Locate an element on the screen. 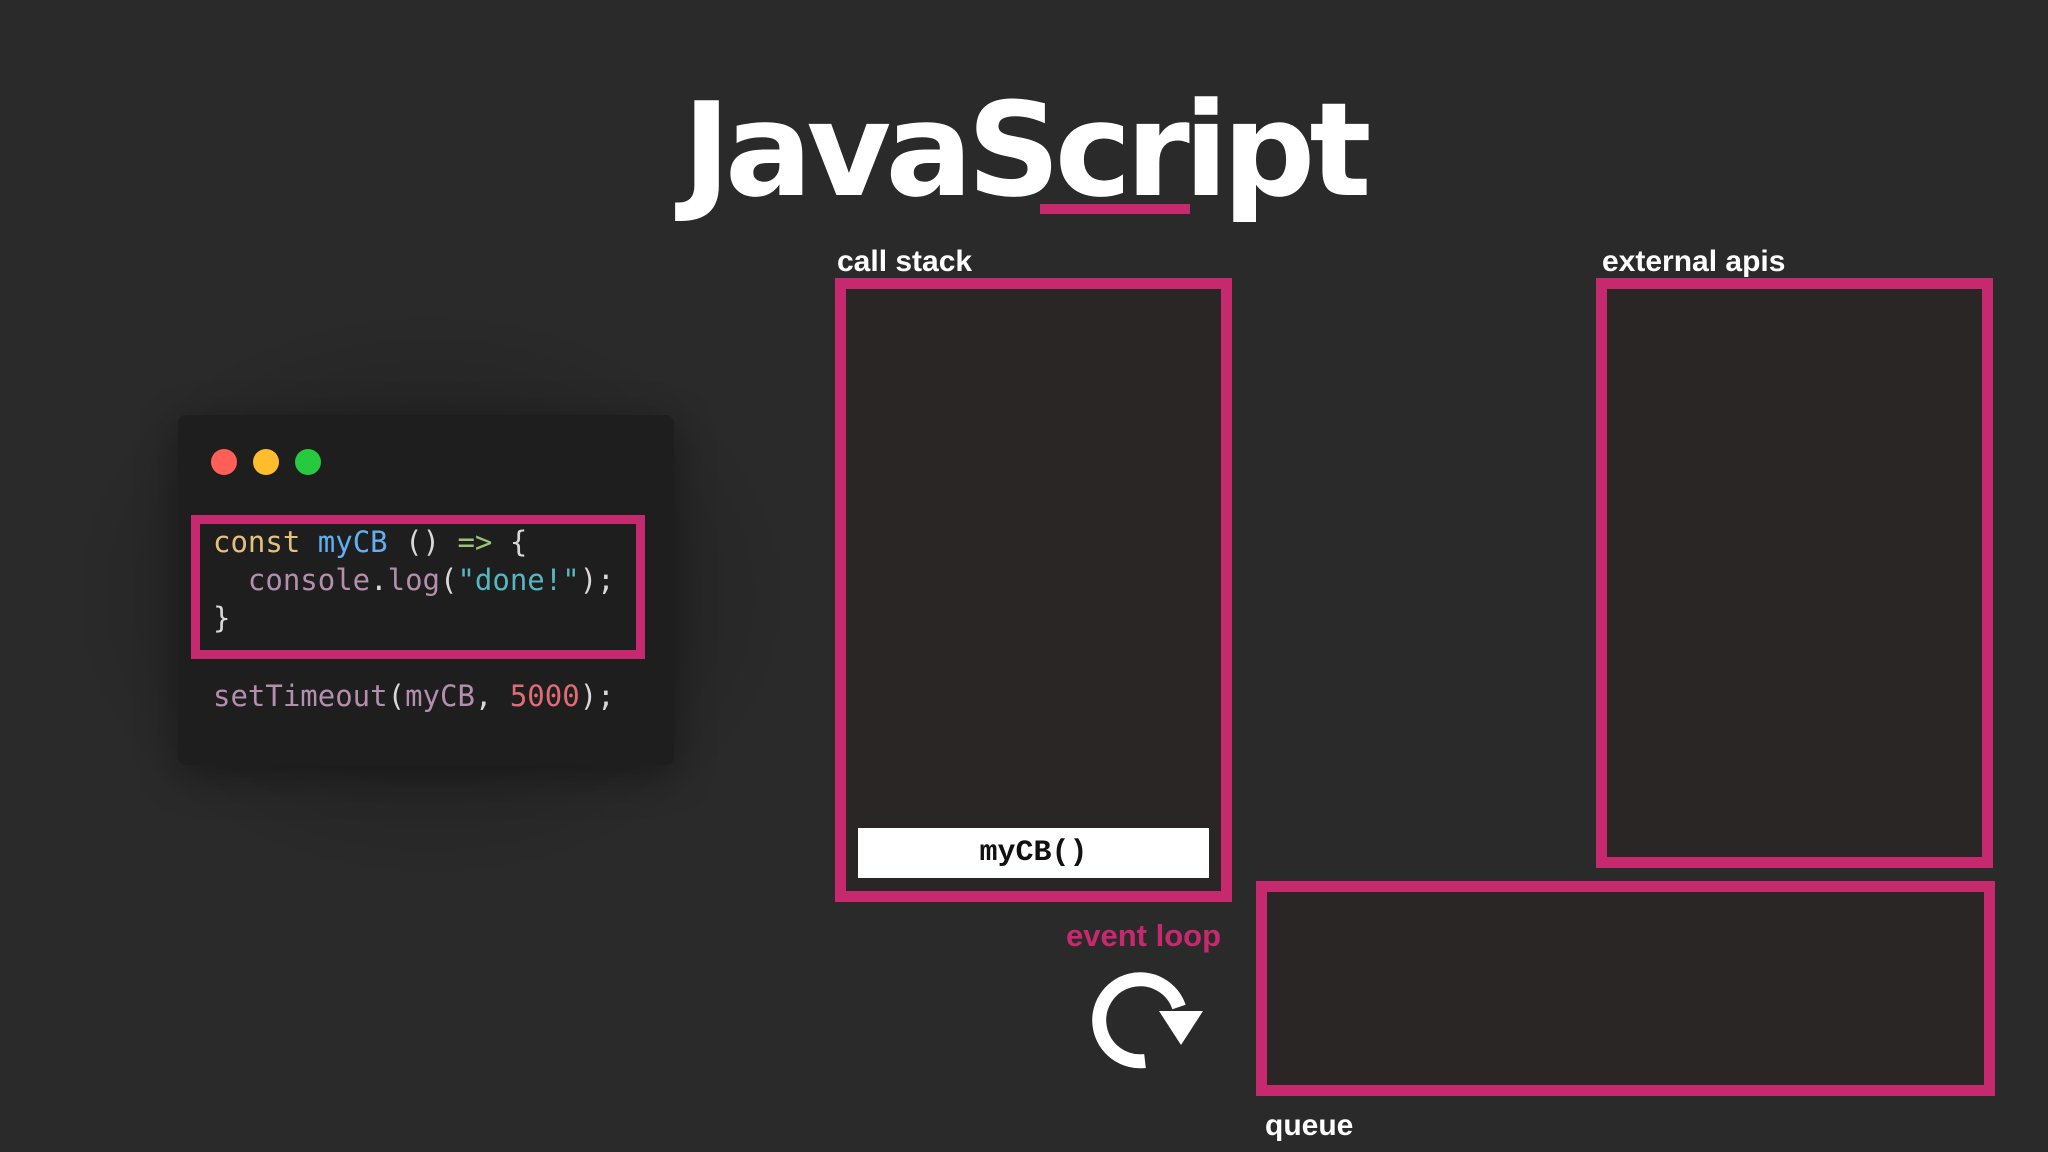 Image resolution: width=2048 pixels, height=1152 pixels. queue-box is located at coordinates (1625, 988).